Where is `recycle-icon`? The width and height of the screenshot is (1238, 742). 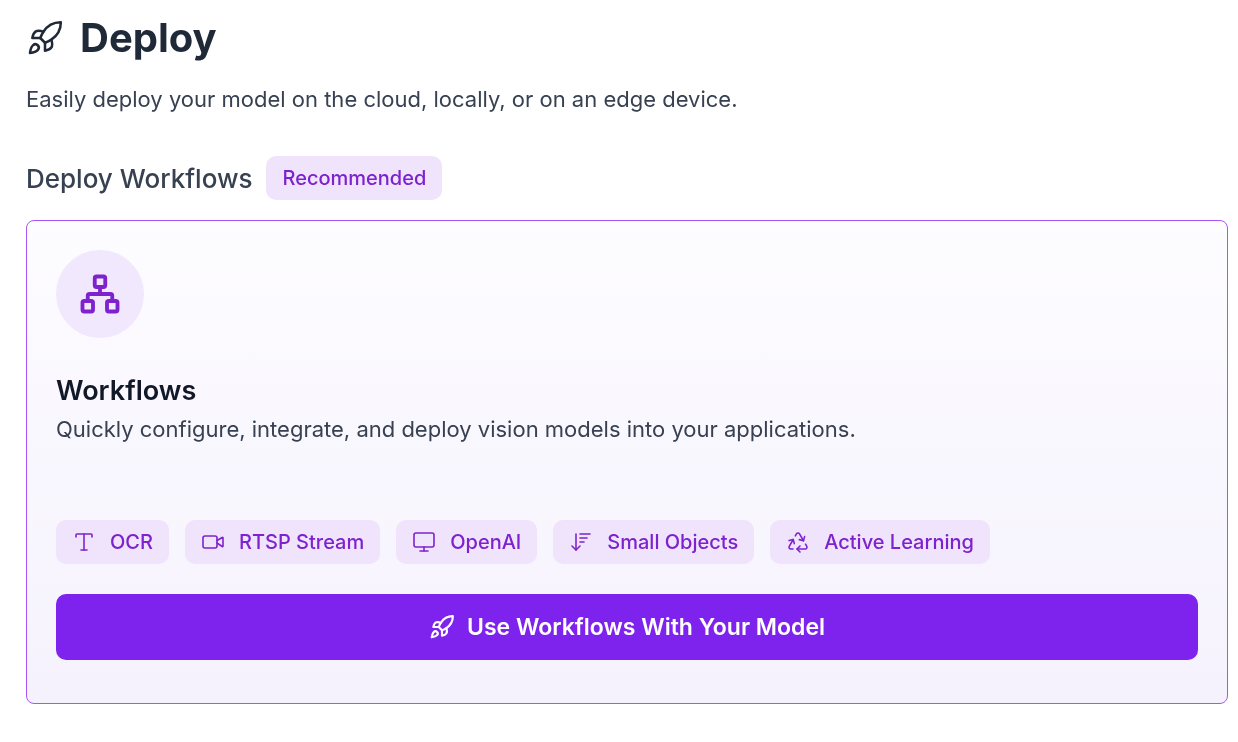
recycle-icon is located at coordinates (798, 542).